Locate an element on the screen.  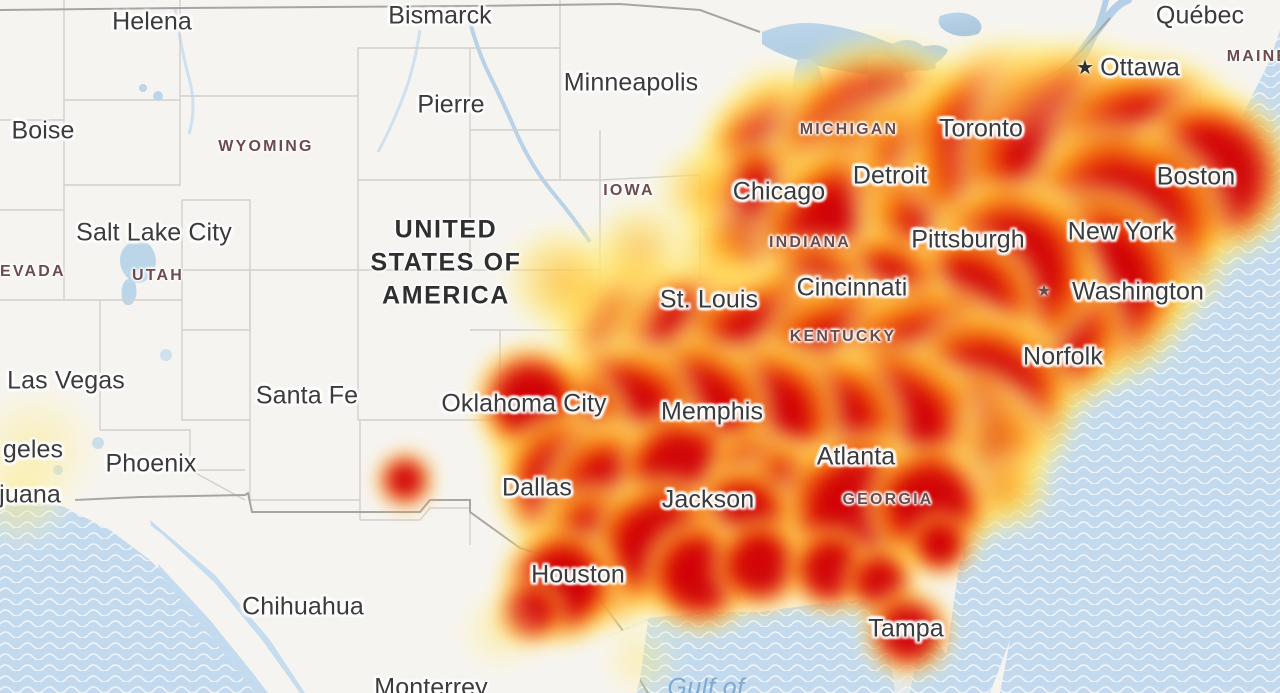
country-label: UNITED STATES OF AMERICA is located at coordinates (446, 262).